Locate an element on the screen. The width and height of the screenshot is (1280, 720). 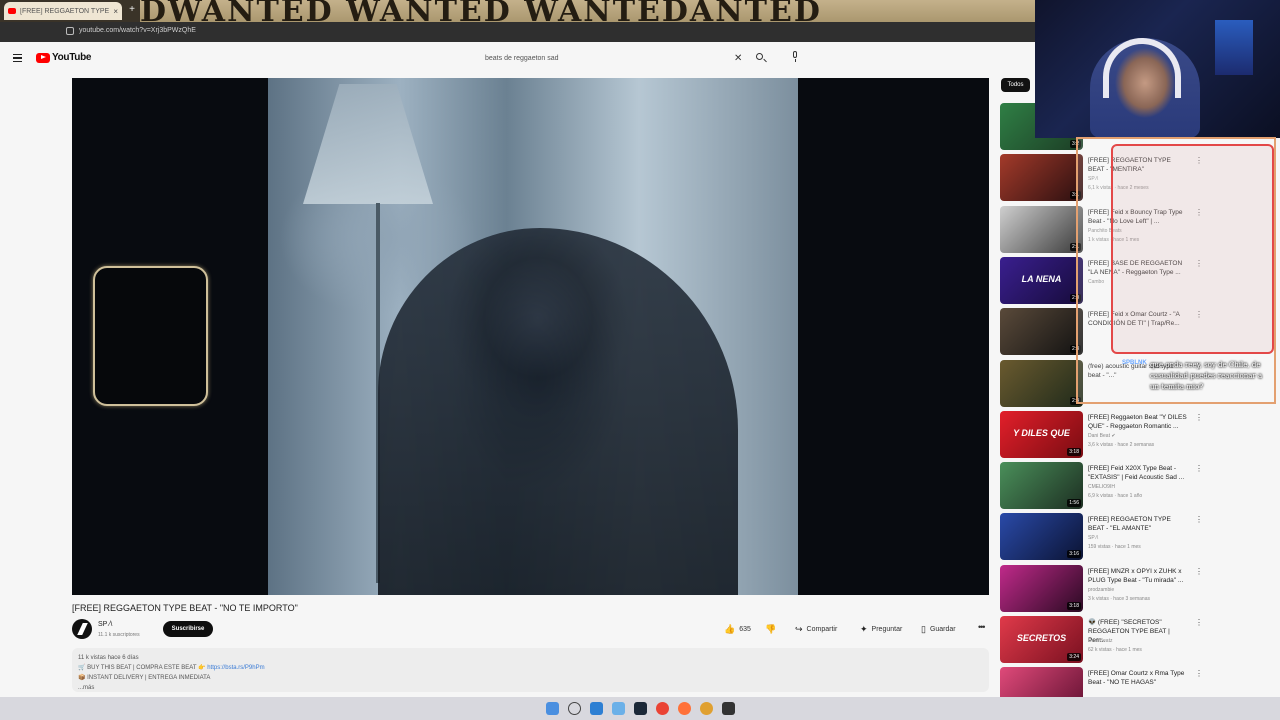
description-link: https://bsta.rs/P9hPm is located at coordinates (235, 668).